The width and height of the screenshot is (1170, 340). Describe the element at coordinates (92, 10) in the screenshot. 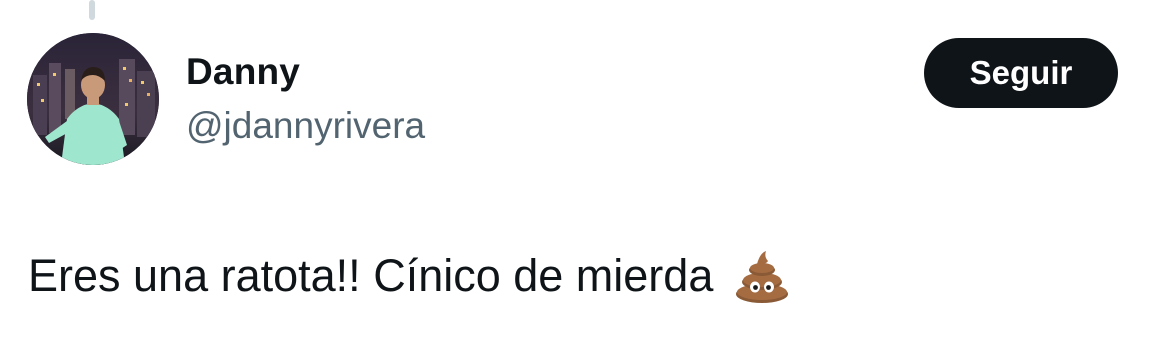

I see `thread-connector-line` at that location.